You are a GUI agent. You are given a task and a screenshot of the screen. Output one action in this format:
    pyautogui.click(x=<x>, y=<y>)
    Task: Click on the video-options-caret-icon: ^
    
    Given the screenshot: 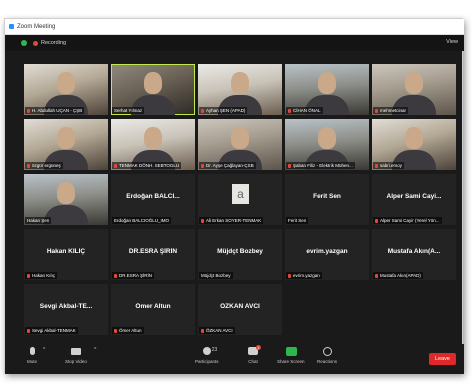 What is the action you would take?
    pyautogui.click(x=95, y=350)
    